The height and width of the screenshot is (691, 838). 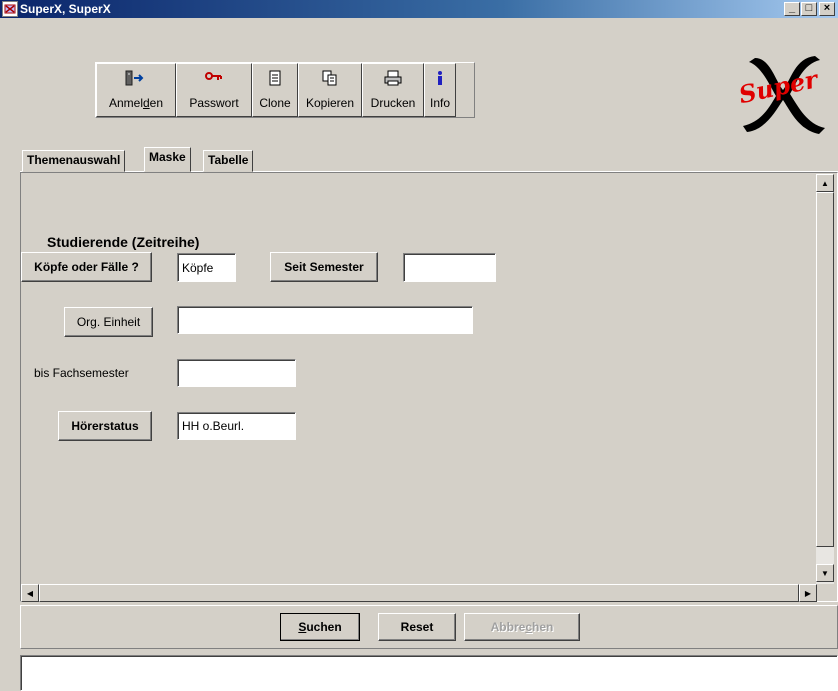 What do you see at coordinates (105, 426) in the screenshot?
I see `hoererstatus-button: Hörerstatus` at bounding box center [105, 426].